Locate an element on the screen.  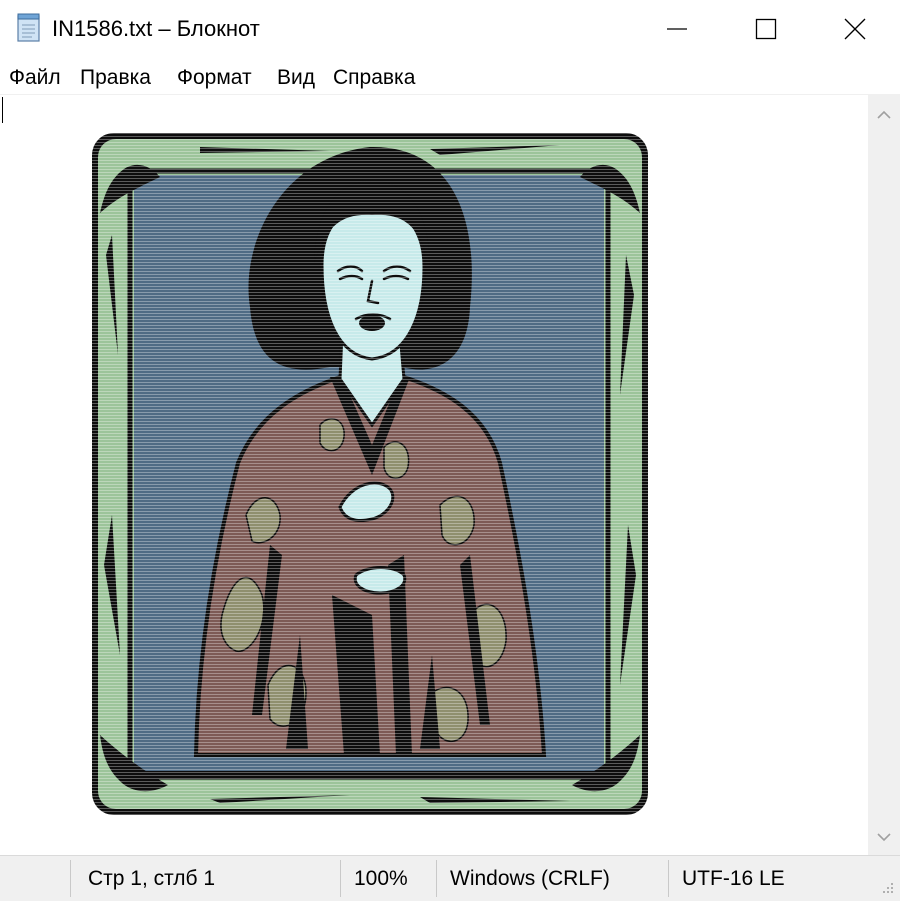
status-line-endings: Windows (CRLF) is located at coordinates (530, 878).